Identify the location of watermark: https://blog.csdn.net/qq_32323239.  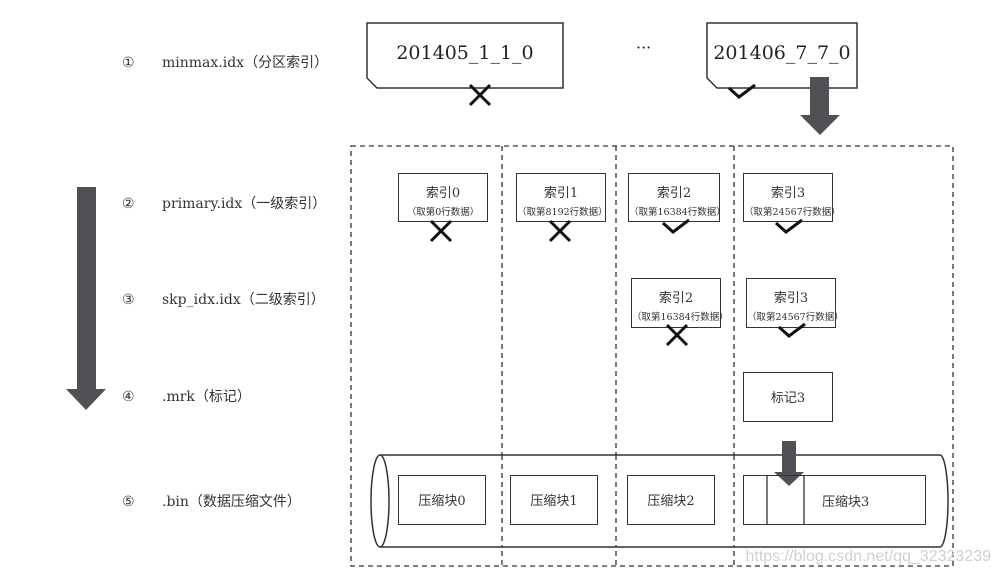
(868, 556).